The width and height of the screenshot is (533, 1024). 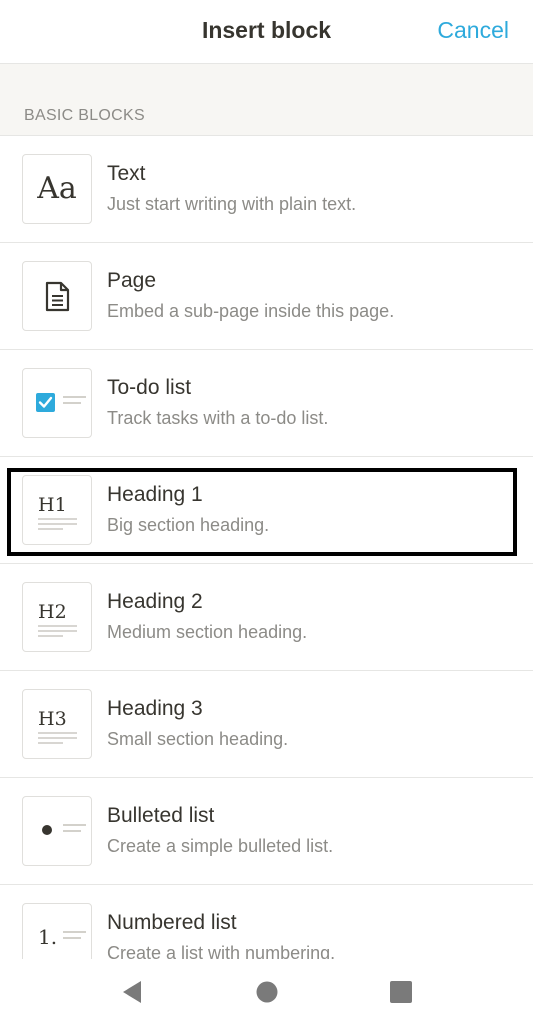 I want to click on block-description: Small section heading., so click(x=198, y=739).